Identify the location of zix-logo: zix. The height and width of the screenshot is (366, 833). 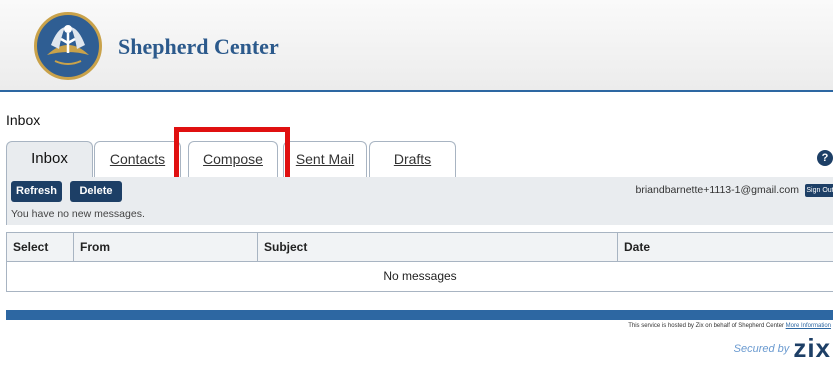
(812, 348).